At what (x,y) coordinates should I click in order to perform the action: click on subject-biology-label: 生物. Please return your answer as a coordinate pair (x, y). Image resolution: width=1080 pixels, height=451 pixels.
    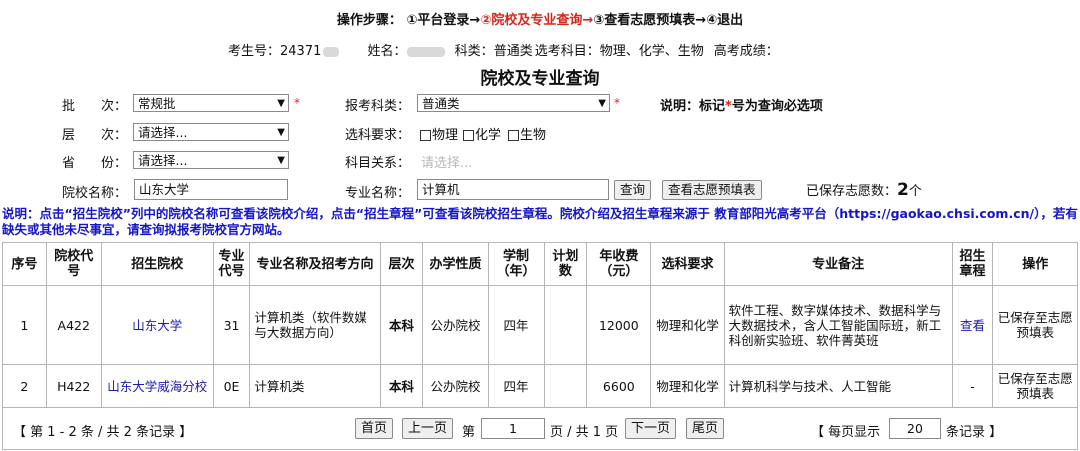
    Looking at the image, I should click on (533, 135).